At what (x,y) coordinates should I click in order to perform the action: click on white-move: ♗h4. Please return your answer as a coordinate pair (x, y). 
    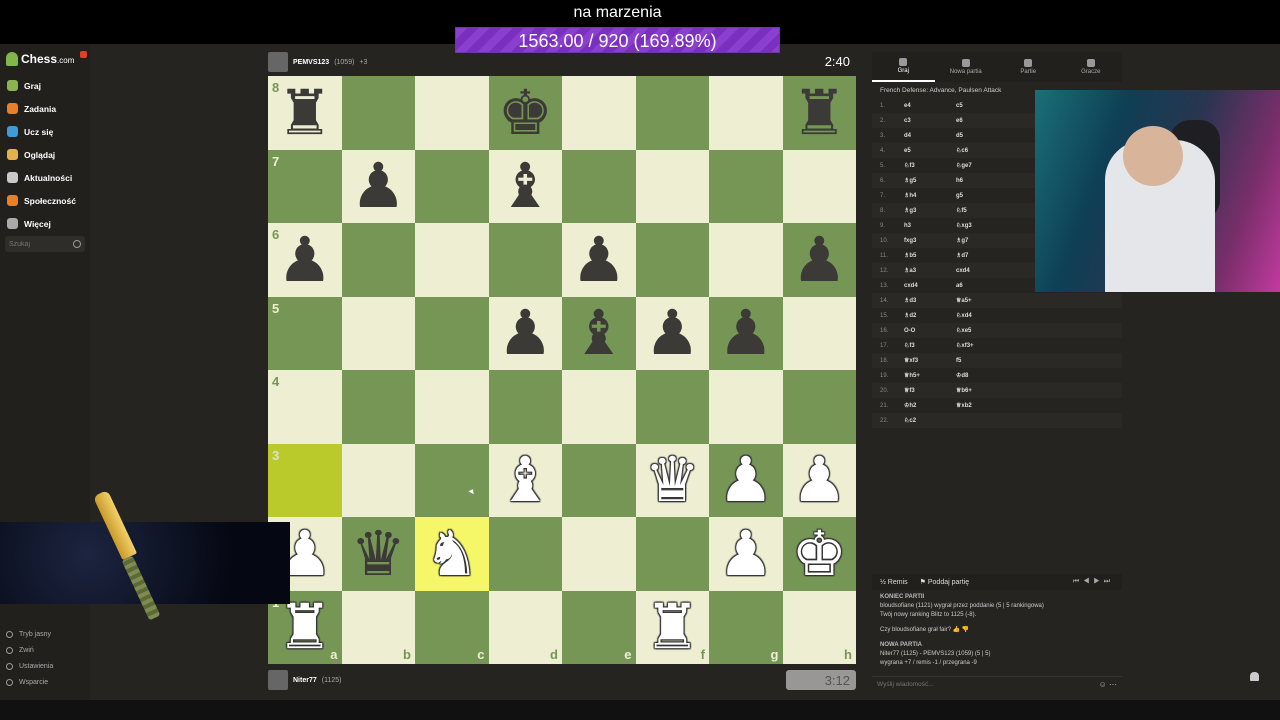
    Looking at the image, I should click on (930, 195).